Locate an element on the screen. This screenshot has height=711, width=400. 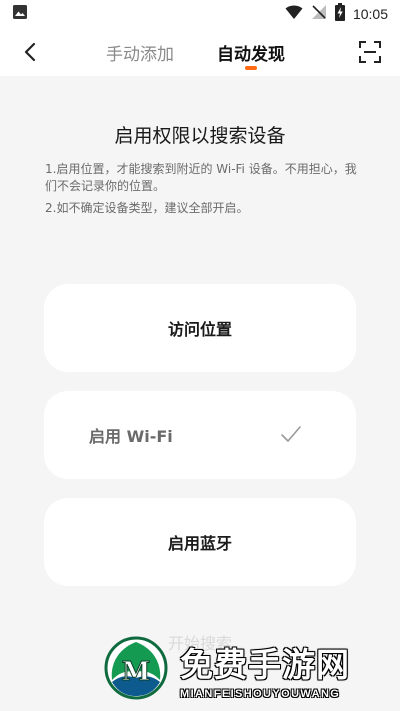
battery-charging-icon is located at coordinates (339, 14).